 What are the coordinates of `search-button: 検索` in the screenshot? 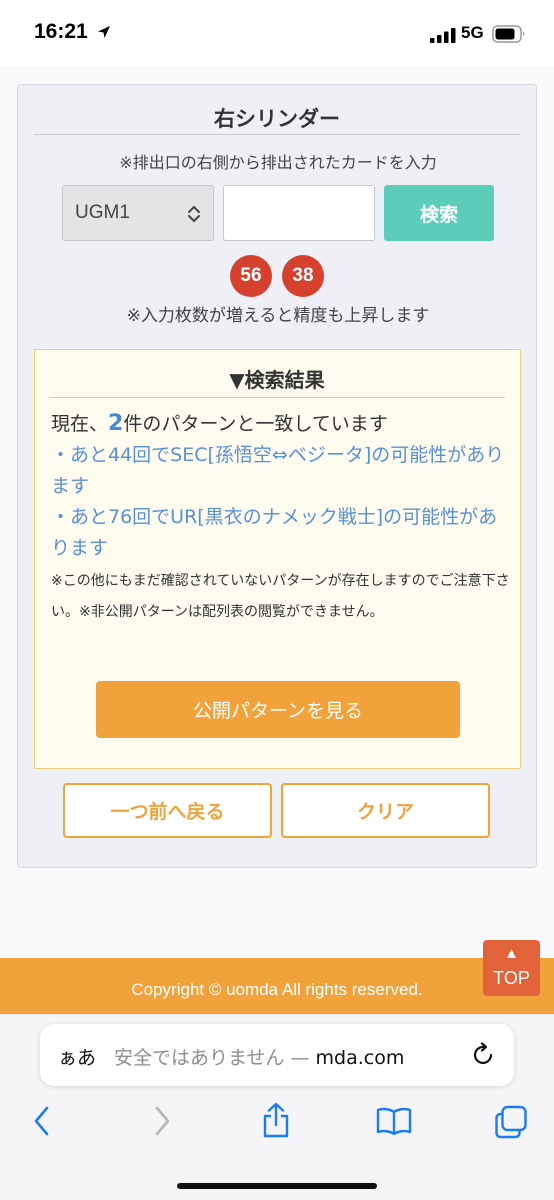 It's located at (439, 213).